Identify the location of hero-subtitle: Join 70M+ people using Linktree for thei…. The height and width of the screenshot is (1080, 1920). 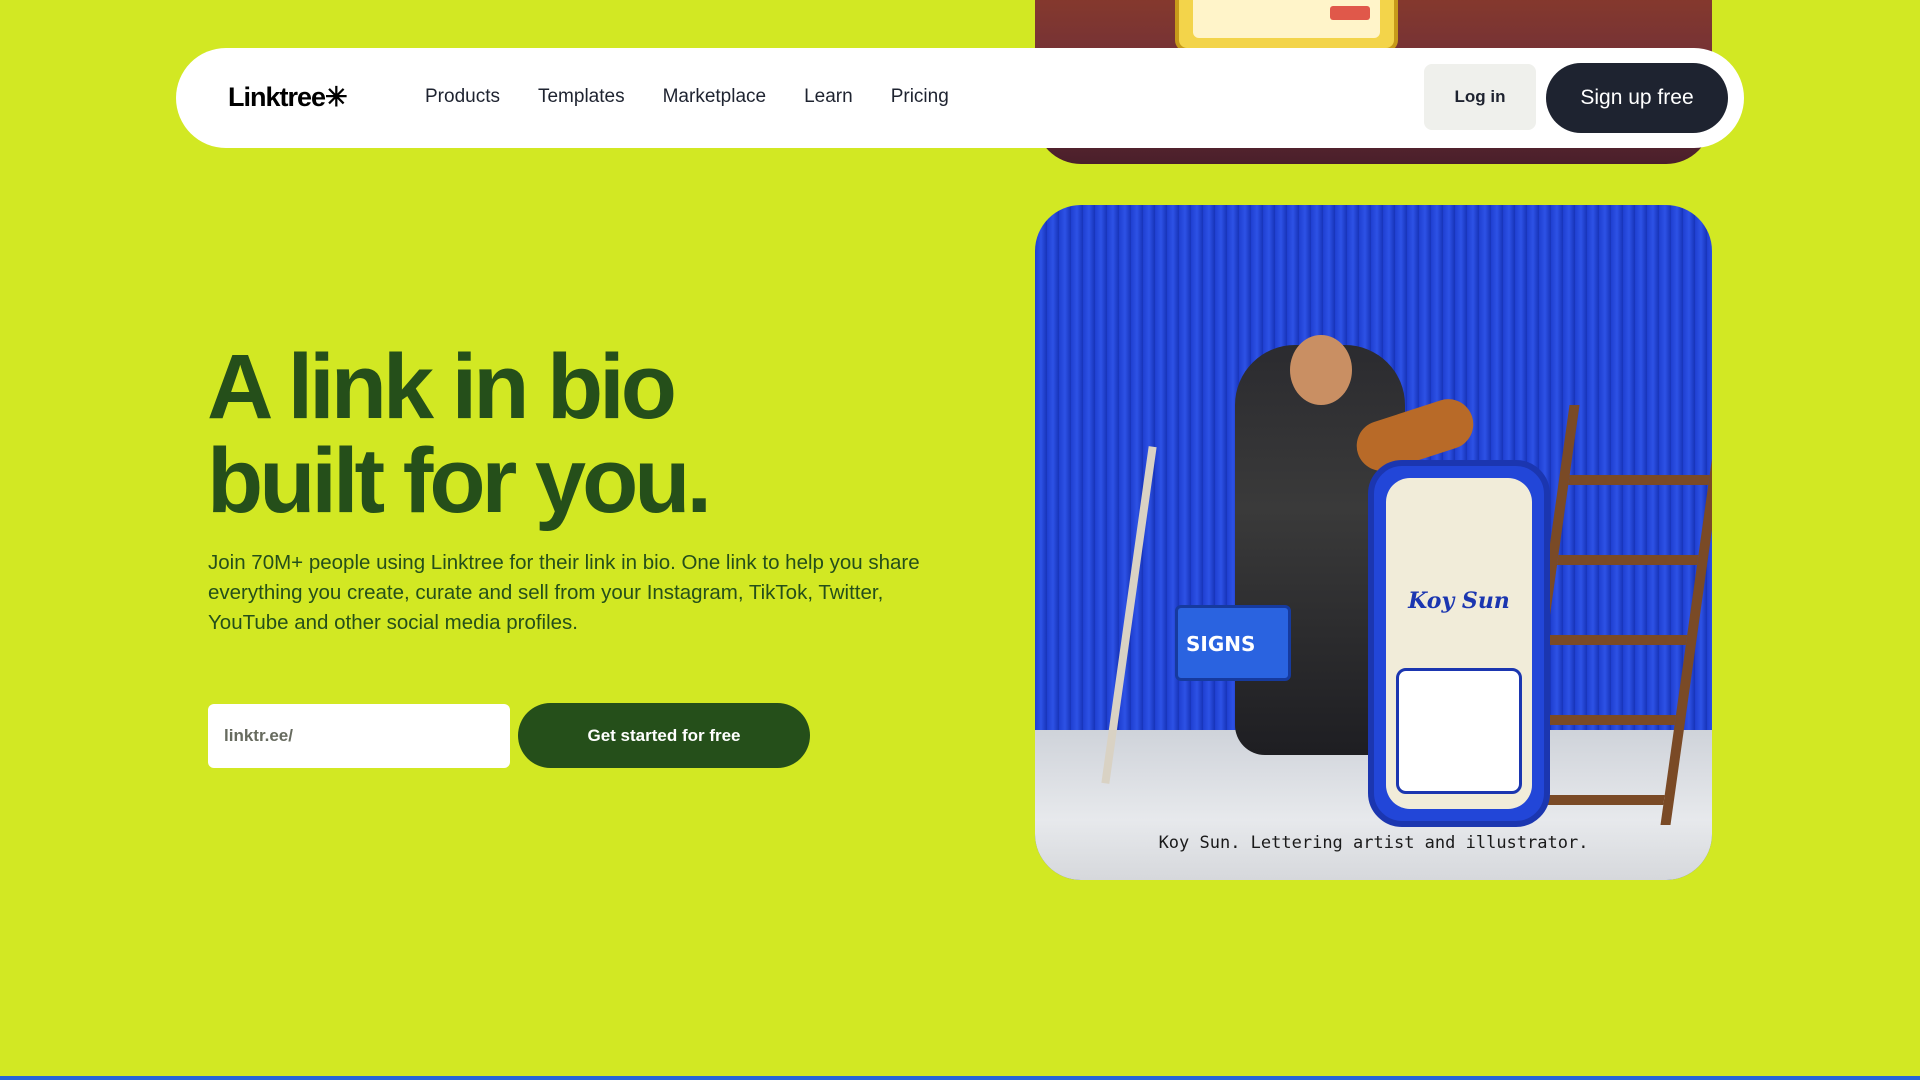
(564, 592).